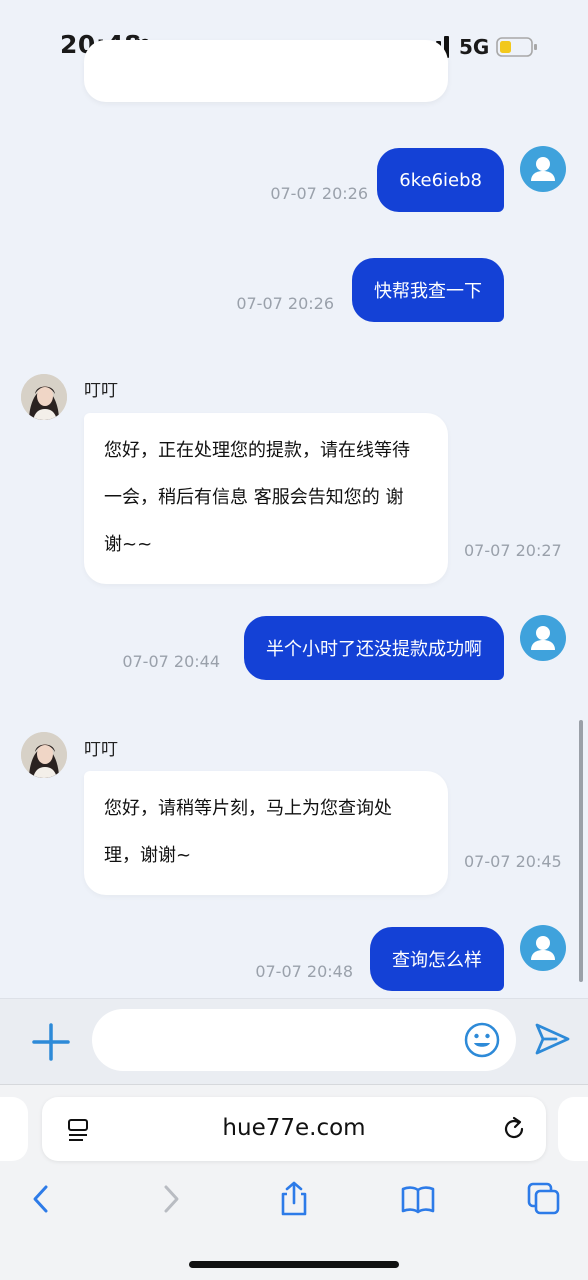  I want to click on previous-message-bubble, so click(266, 71).